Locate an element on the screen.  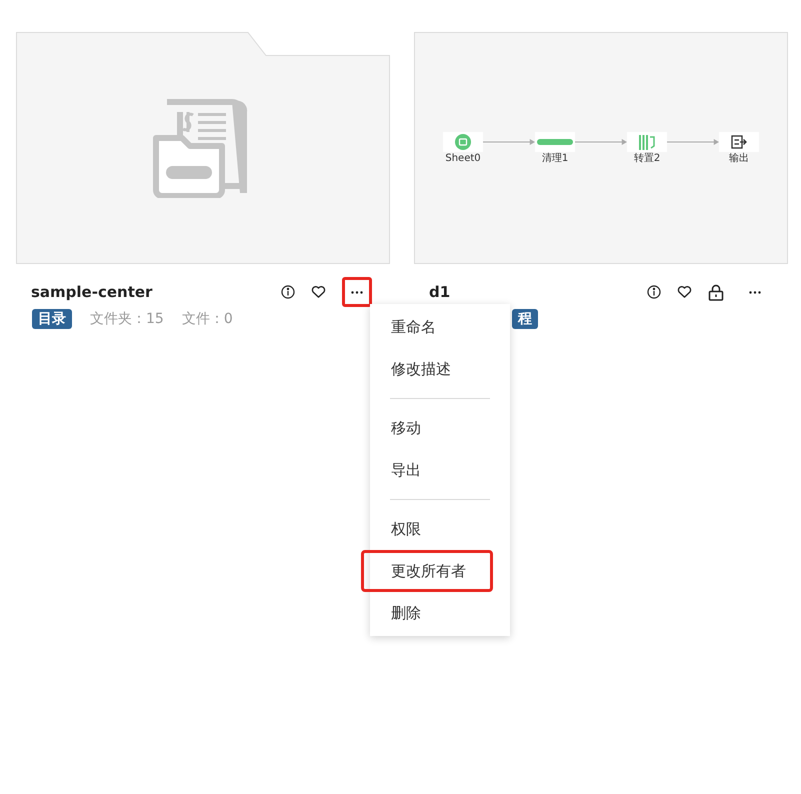
menu-item: 移动 is located at coordinates (440, 428).